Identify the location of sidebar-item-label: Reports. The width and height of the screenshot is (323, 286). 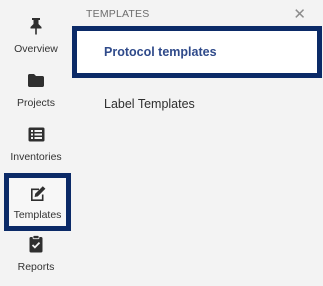
(36, 267).